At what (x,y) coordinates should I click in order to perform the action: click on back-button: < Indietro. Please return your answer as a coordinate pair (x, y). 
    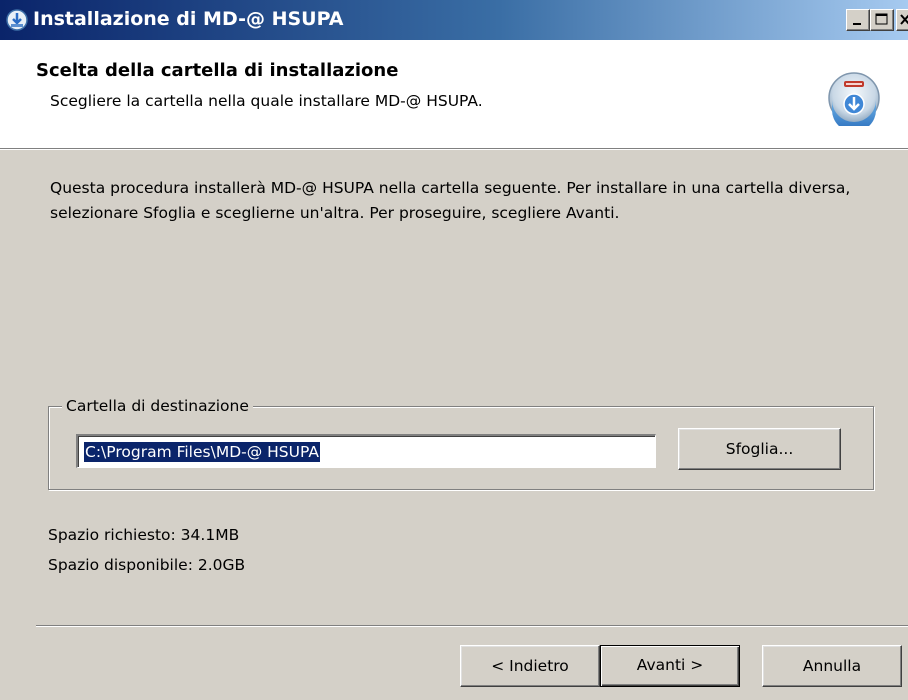
    Looking at the image, I should click on (530, 666).